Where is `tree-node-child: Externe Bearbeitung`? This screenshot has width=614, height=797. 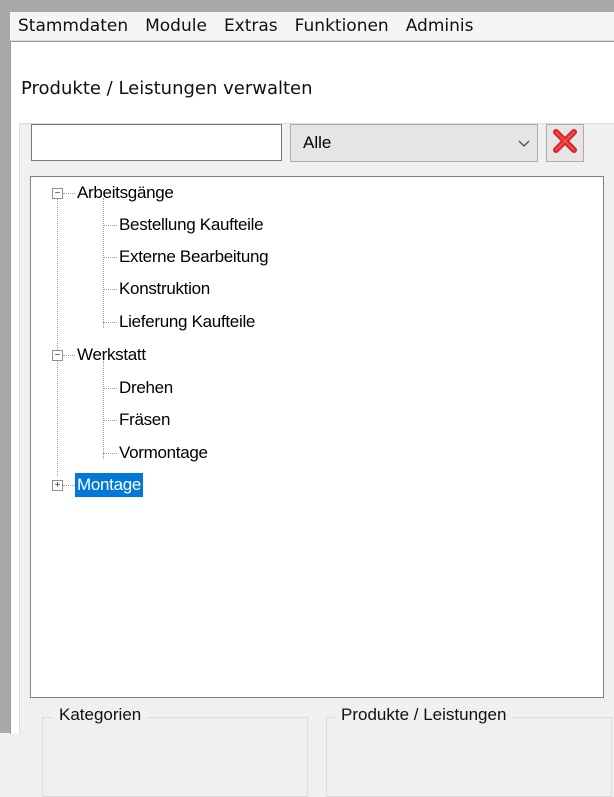
tree-node-child: Externe Bearbeitung is located at coordinates (194, 257).